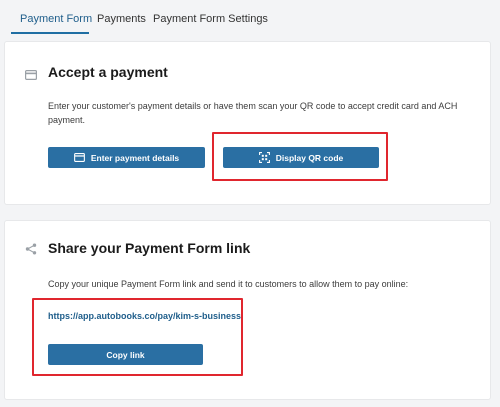 The height and width of the screenshot is (407, 500). Describe the element at coordinates (135, 157) in the screenshot. I see `enter-payment-details-label: Enter payment details` at that location.